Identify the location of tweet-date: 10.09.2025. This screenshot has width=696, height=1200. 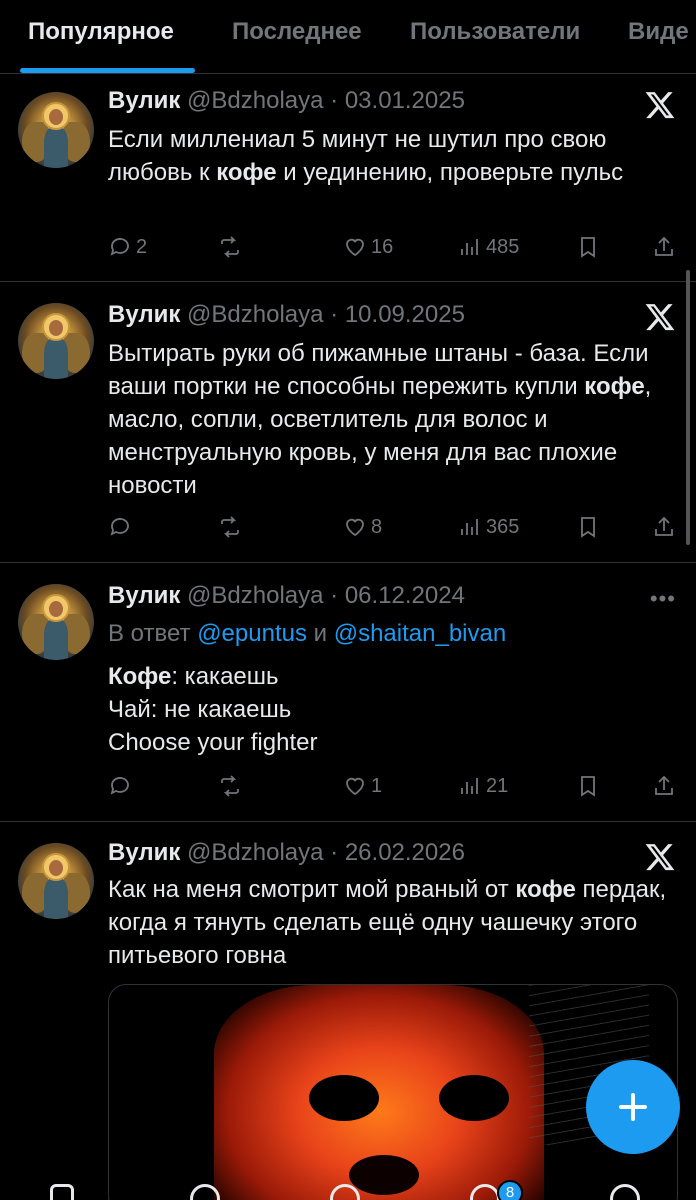
(405, 314).